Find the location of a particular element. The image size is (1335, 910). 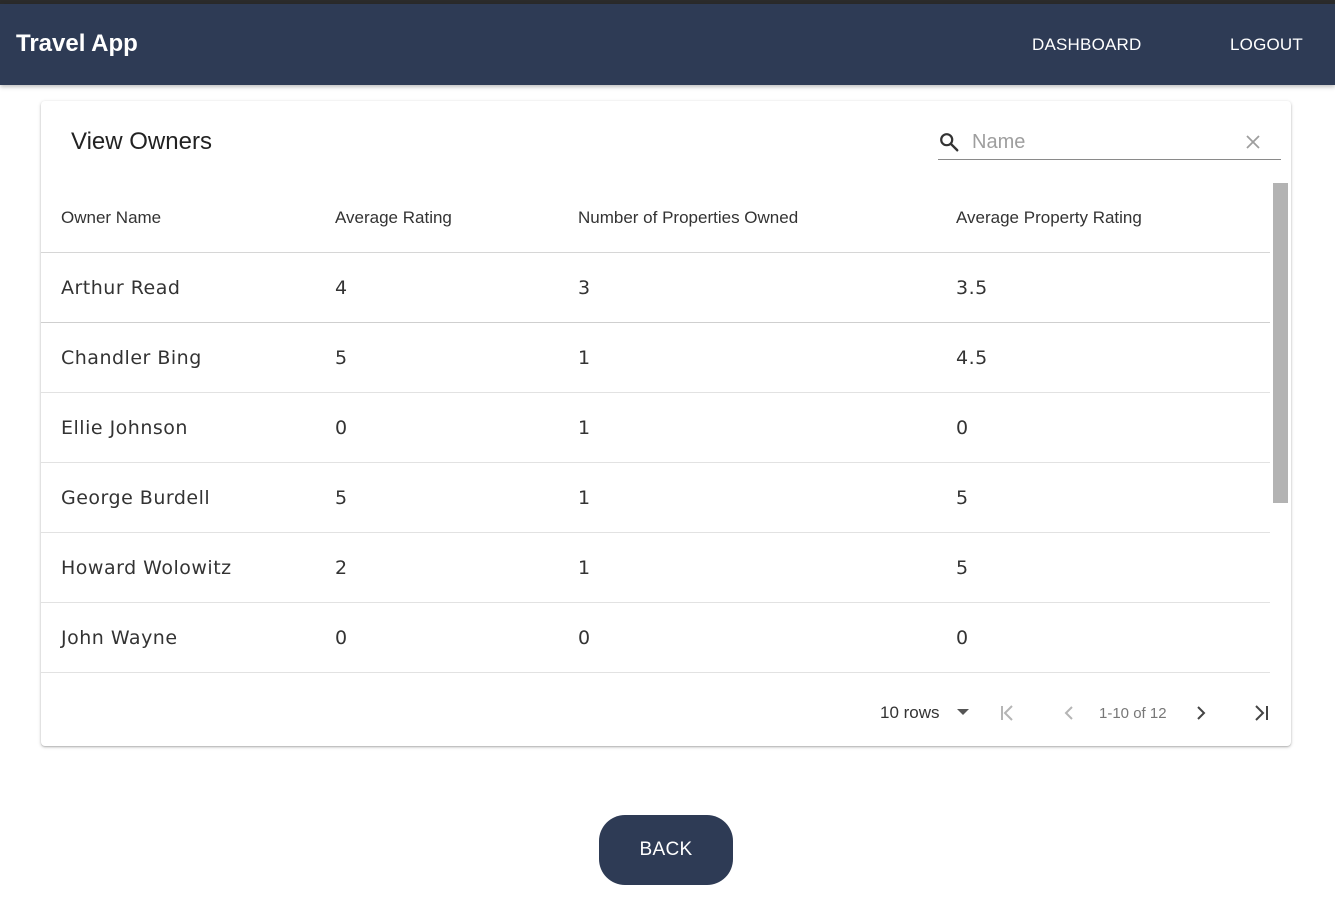

table-row: George Burdell 5 1 5 is located at coordinates (655, 498).